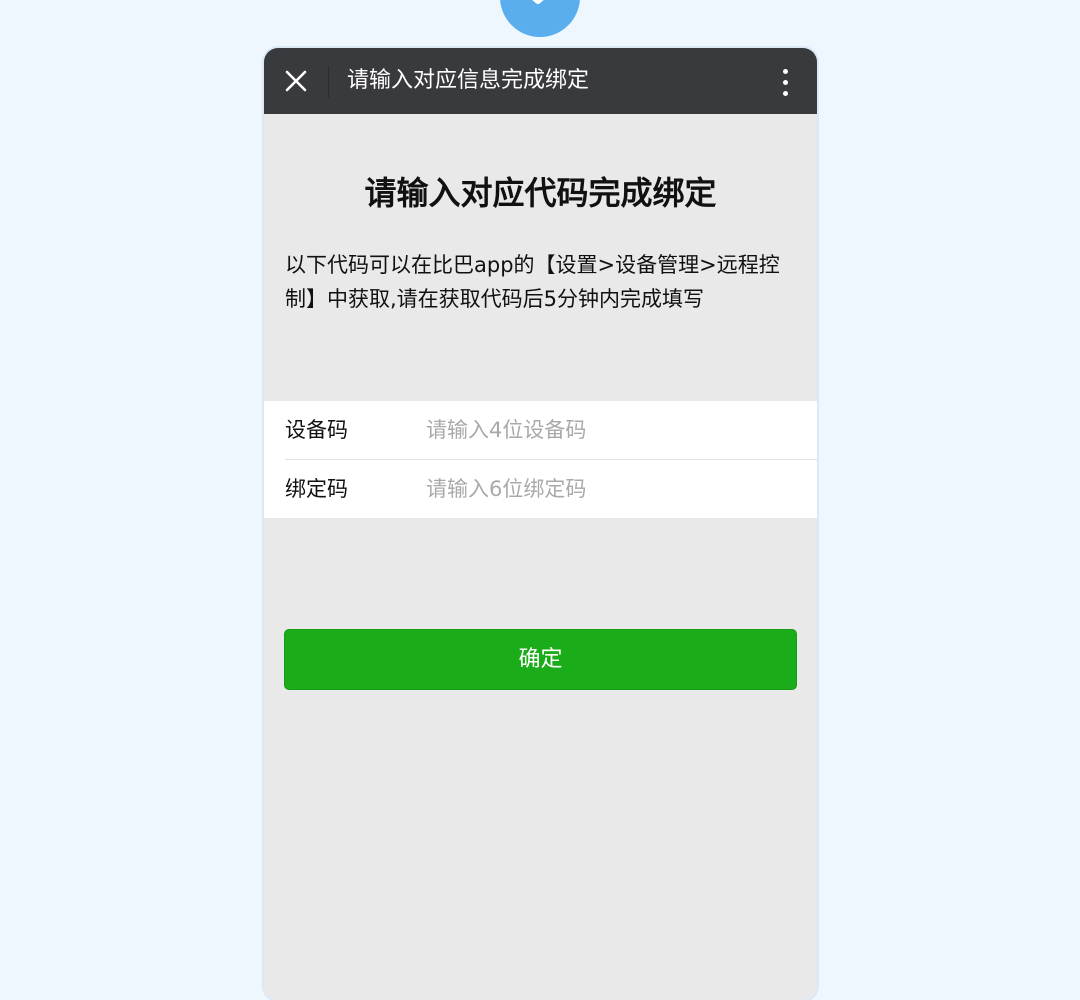 Image resolution: width=1080 pixels, height=1000 pixels. I want to click on device-code-input, so click(611, 430).